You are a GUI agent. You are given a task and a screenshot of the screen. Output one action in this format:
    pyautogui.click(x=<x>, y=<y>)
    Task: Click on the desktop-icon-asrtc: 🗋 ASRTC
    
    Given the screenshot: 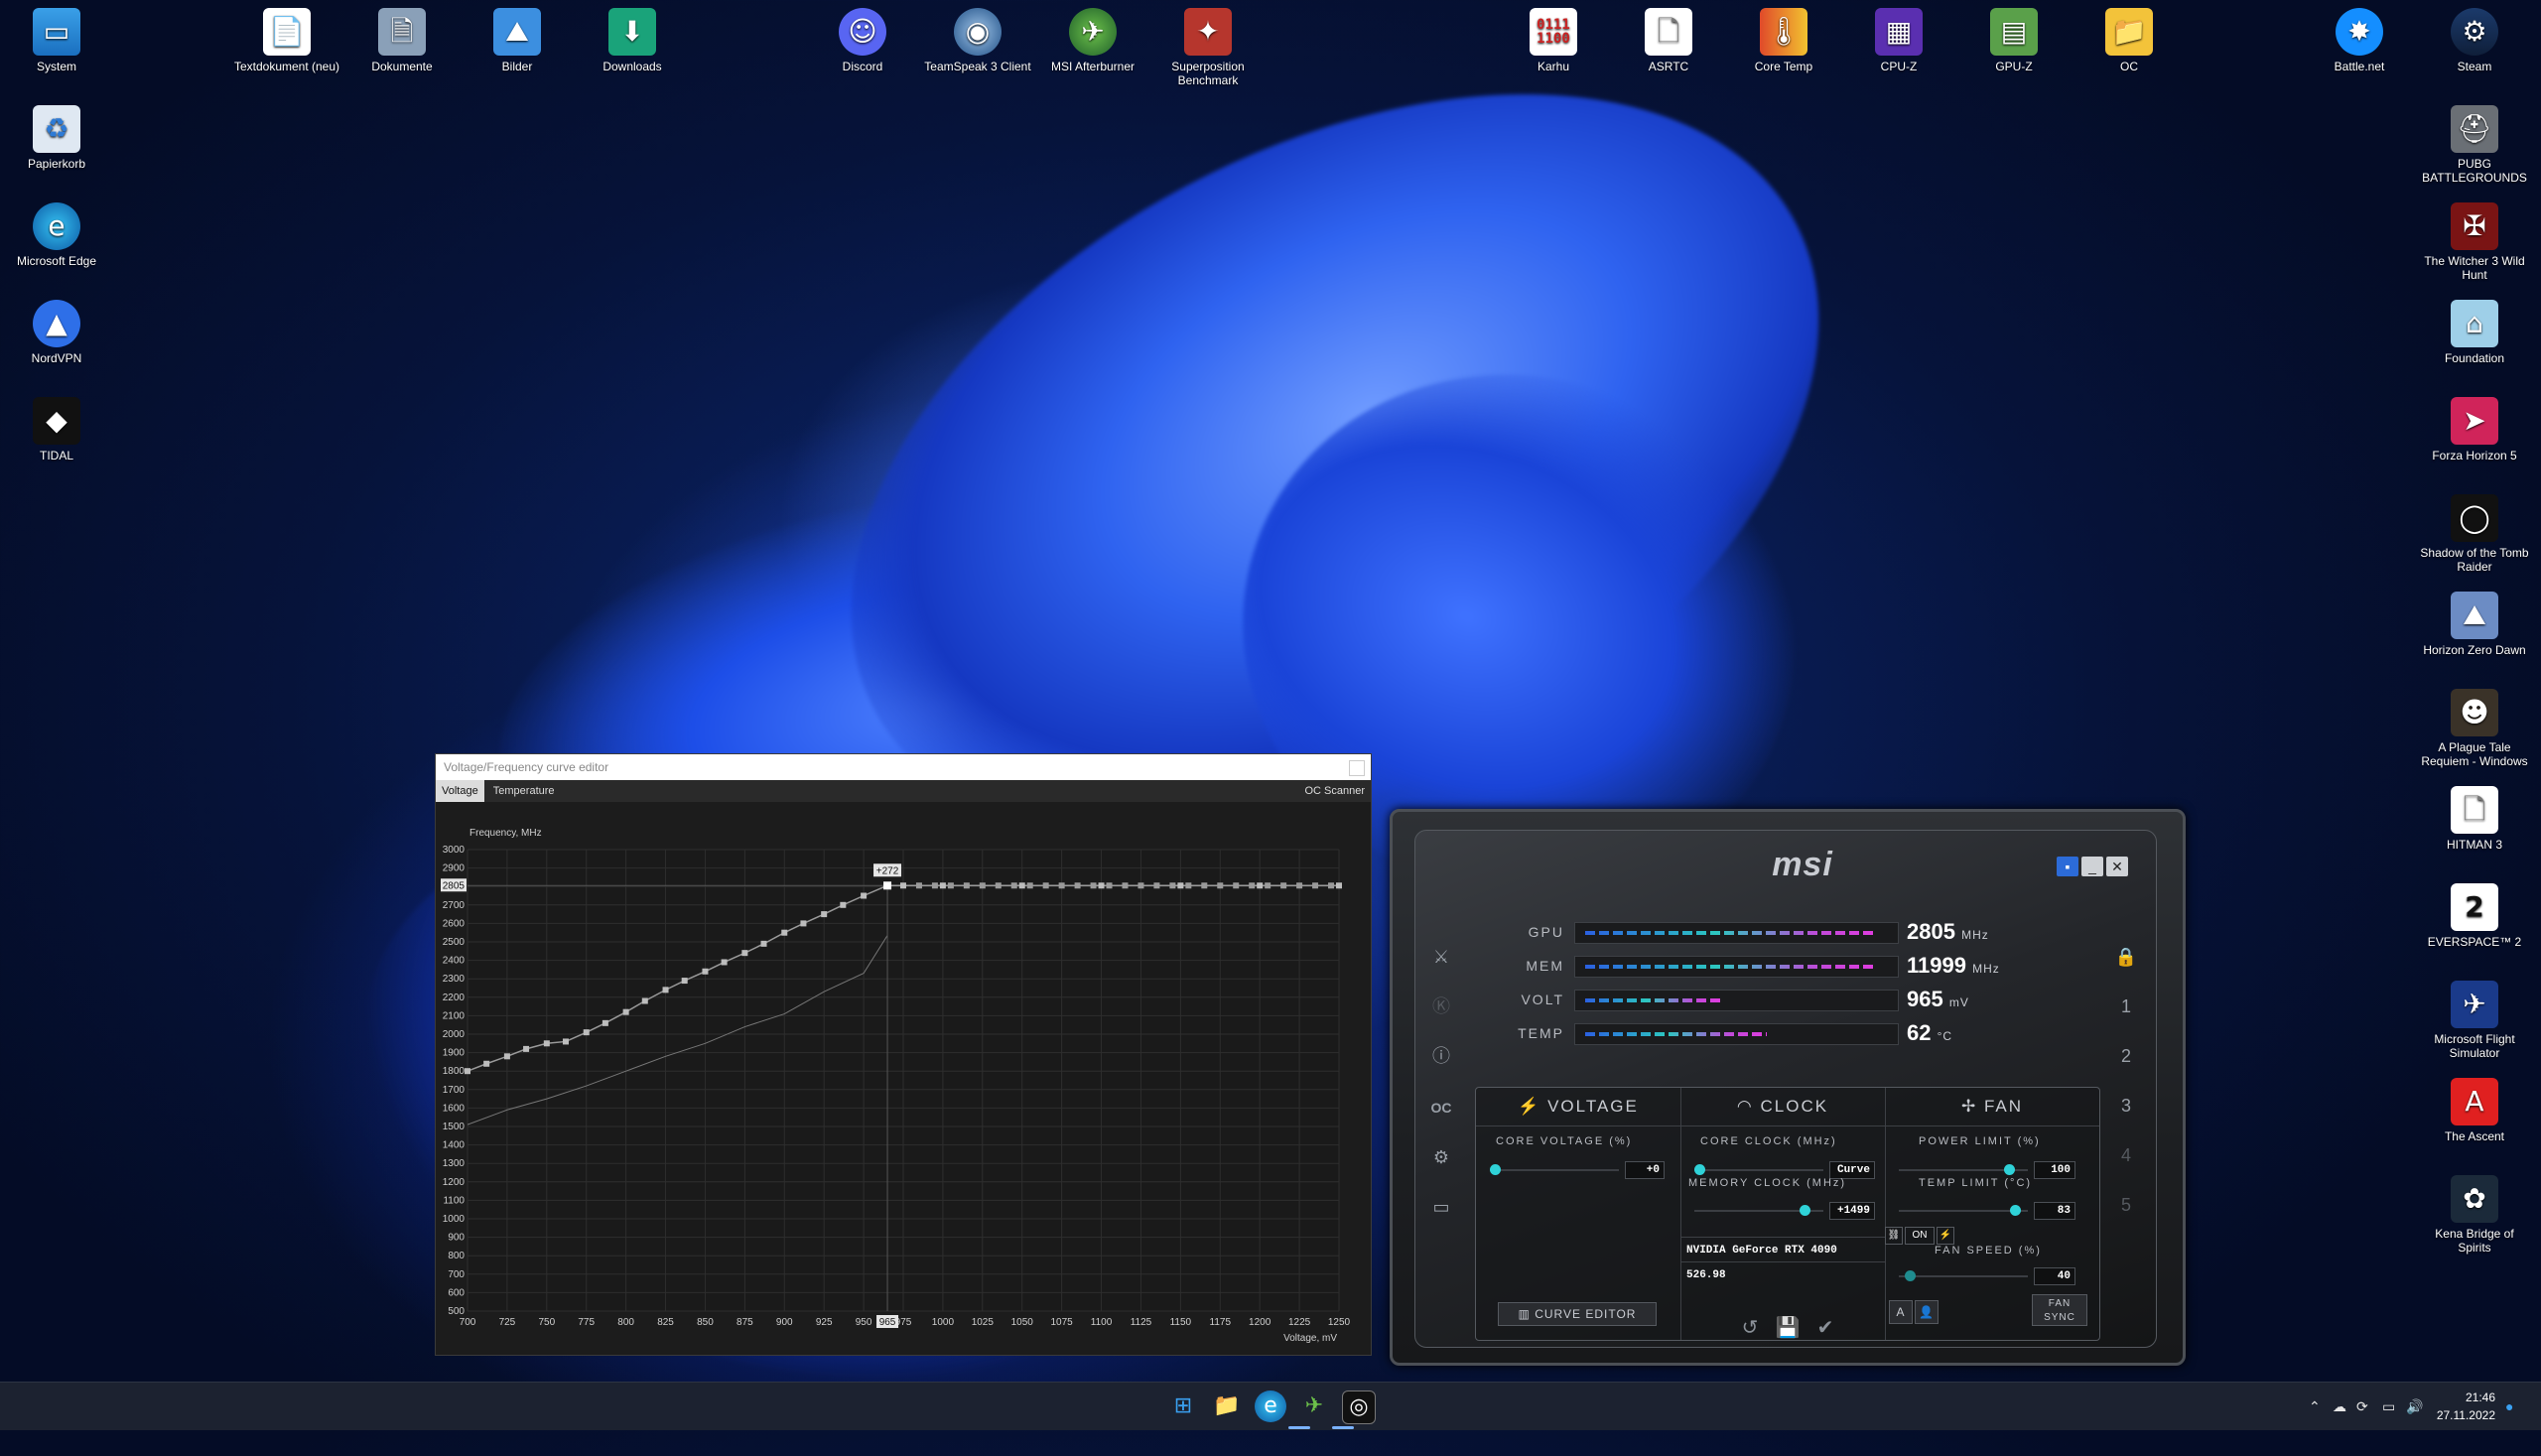 What is the action you would take?
    pyautogui.click(x=1668, y=40)
    